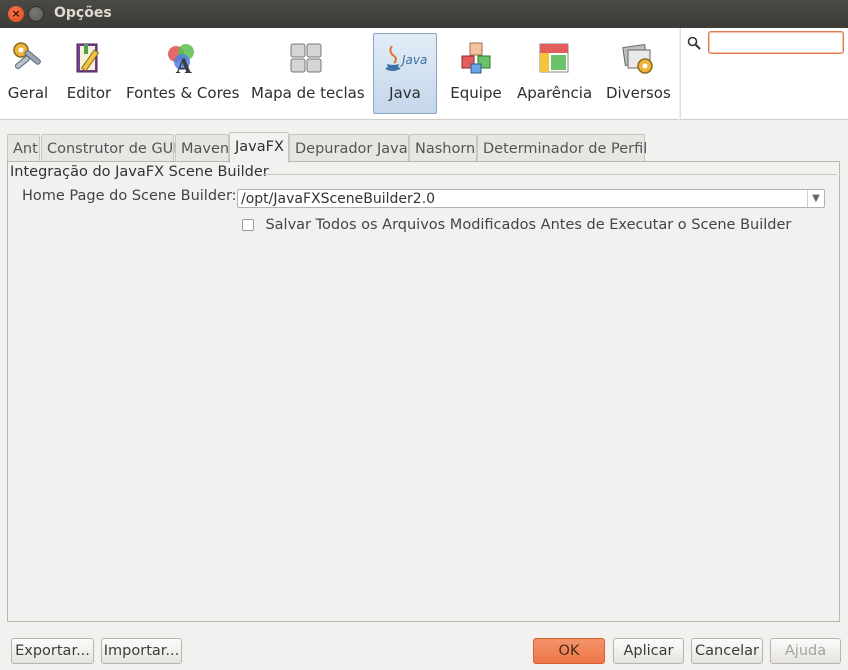  Describe the element at coordinates (531, 198) in the screenshot. I see `home-page-combobox: /opt/JavaFXSceneBuilder2.0 ▼` at that location.